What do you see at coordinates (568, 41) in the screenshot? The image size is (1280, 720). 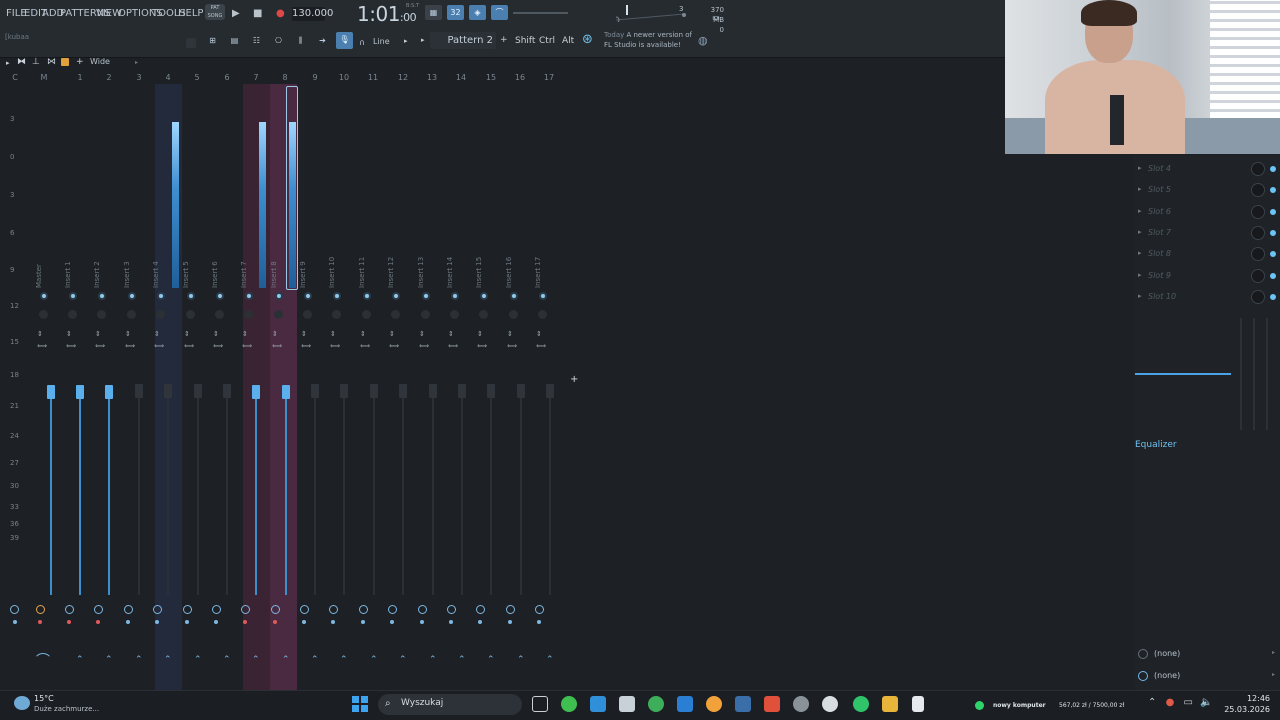 I see `alt-key: Alt` at bounding box center [568, 41].